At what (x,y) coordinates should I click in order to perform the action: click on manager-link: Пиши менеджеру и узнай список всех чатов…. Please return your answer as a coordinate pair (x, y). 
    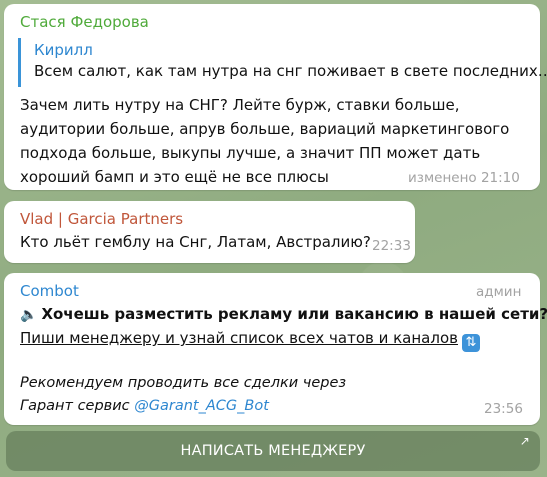
    Looking at the image, I should click on (239, 338).